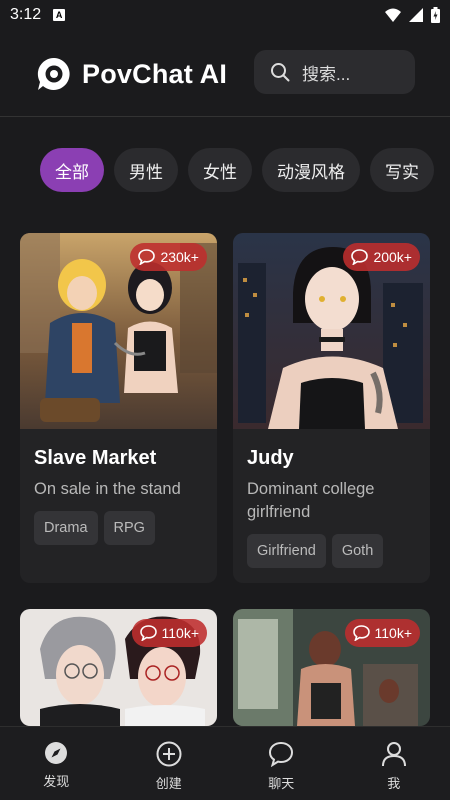 Image resolution: width=450 pixels, height=800 pixels. Describe the element at coordinates (155, 73) in the screenshot. I see `app-title: PovChat AI` at that location.